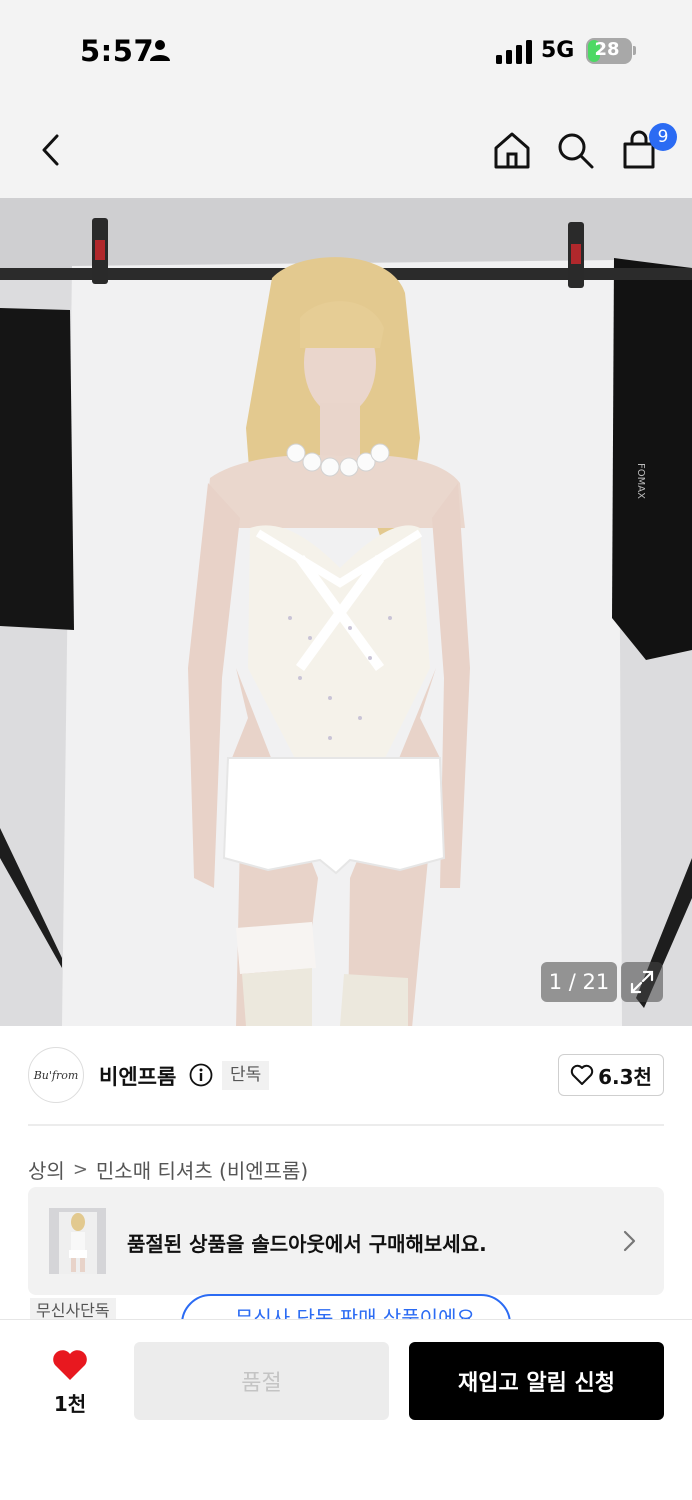 The width and height of the screenshot is (692, 1500). I want to click on back-button, so click(50, 150).